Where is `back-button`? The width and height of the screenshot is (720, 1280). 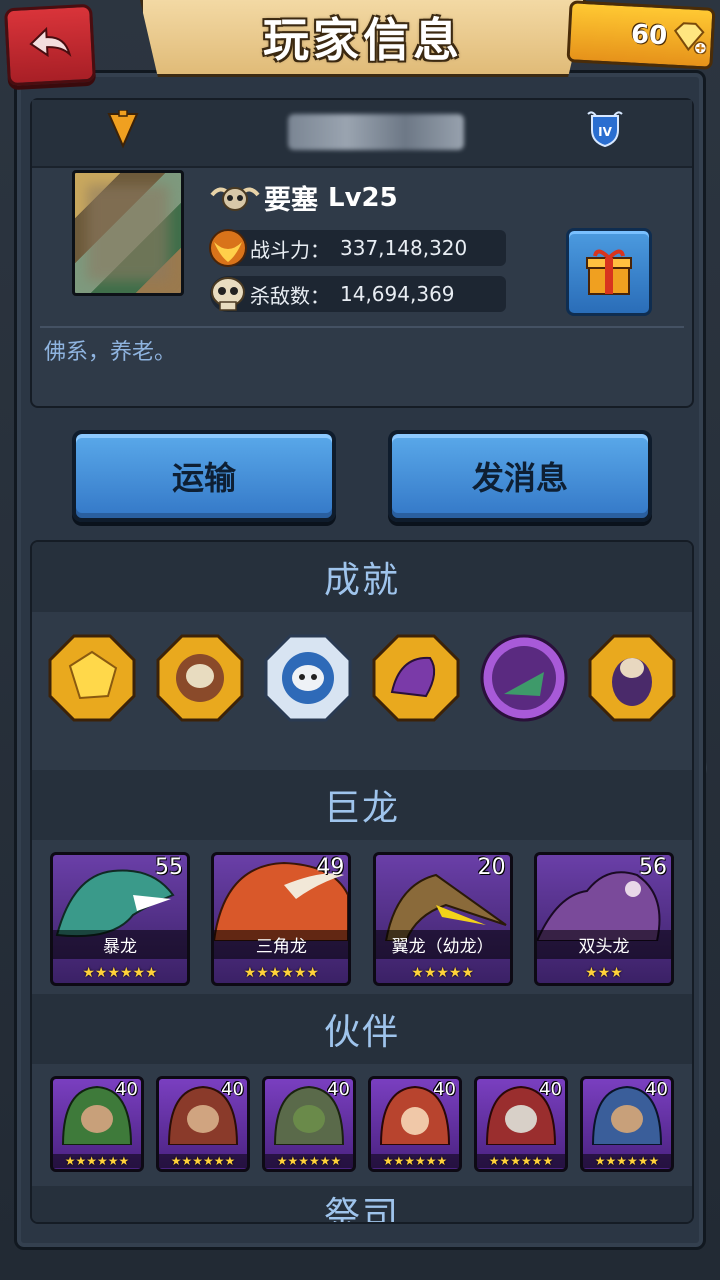 back-button is located at coordinates (50, 45).